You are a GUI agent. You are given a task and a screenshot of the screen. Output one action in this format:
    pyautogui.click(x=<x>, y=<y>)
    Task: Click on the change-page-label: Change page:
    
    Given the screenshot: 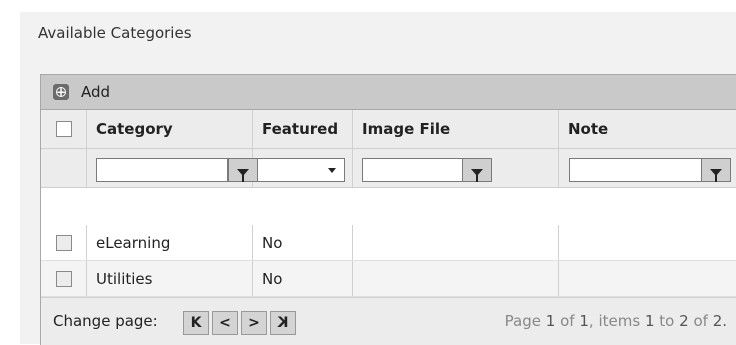 What is the action you would take?
    pyautogui.click(x=105, y=321)
    